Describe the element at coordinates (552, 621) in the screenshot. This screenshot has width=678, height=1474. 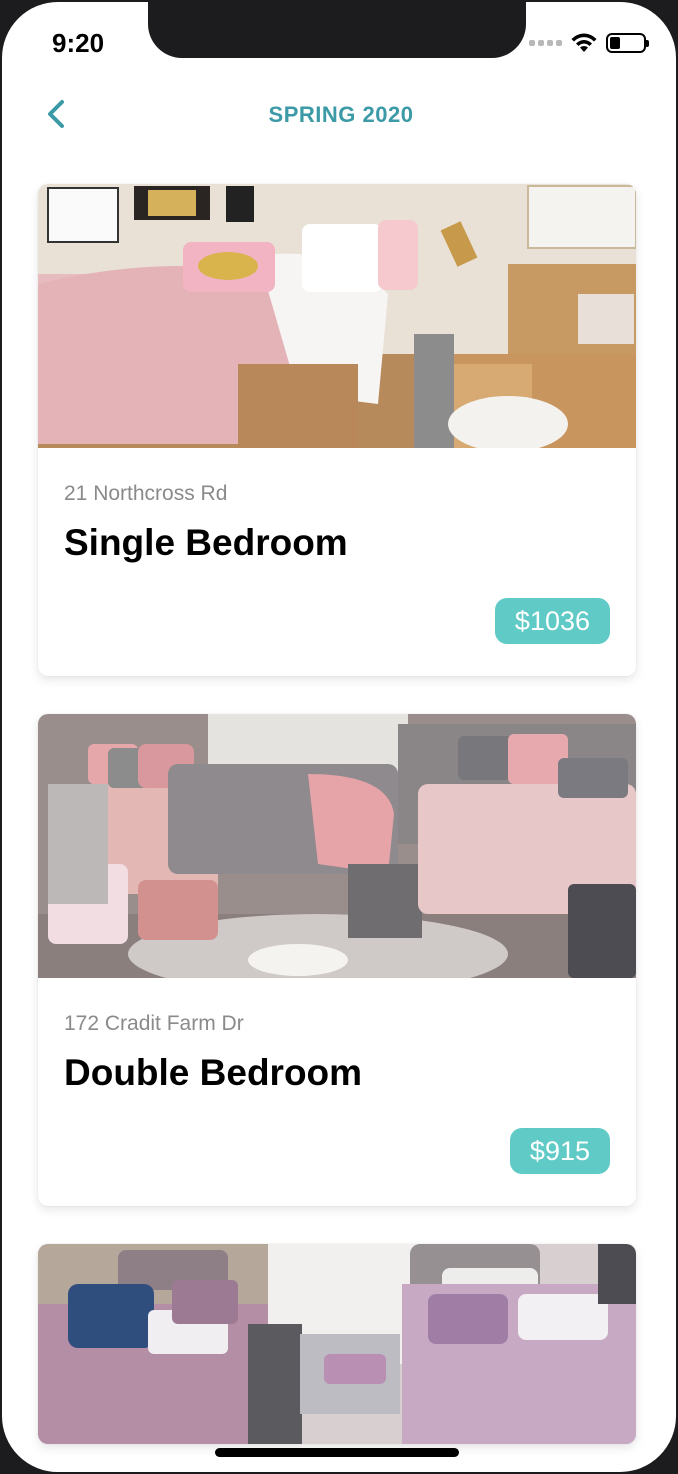
I see `price-badge: $1036` at that location.